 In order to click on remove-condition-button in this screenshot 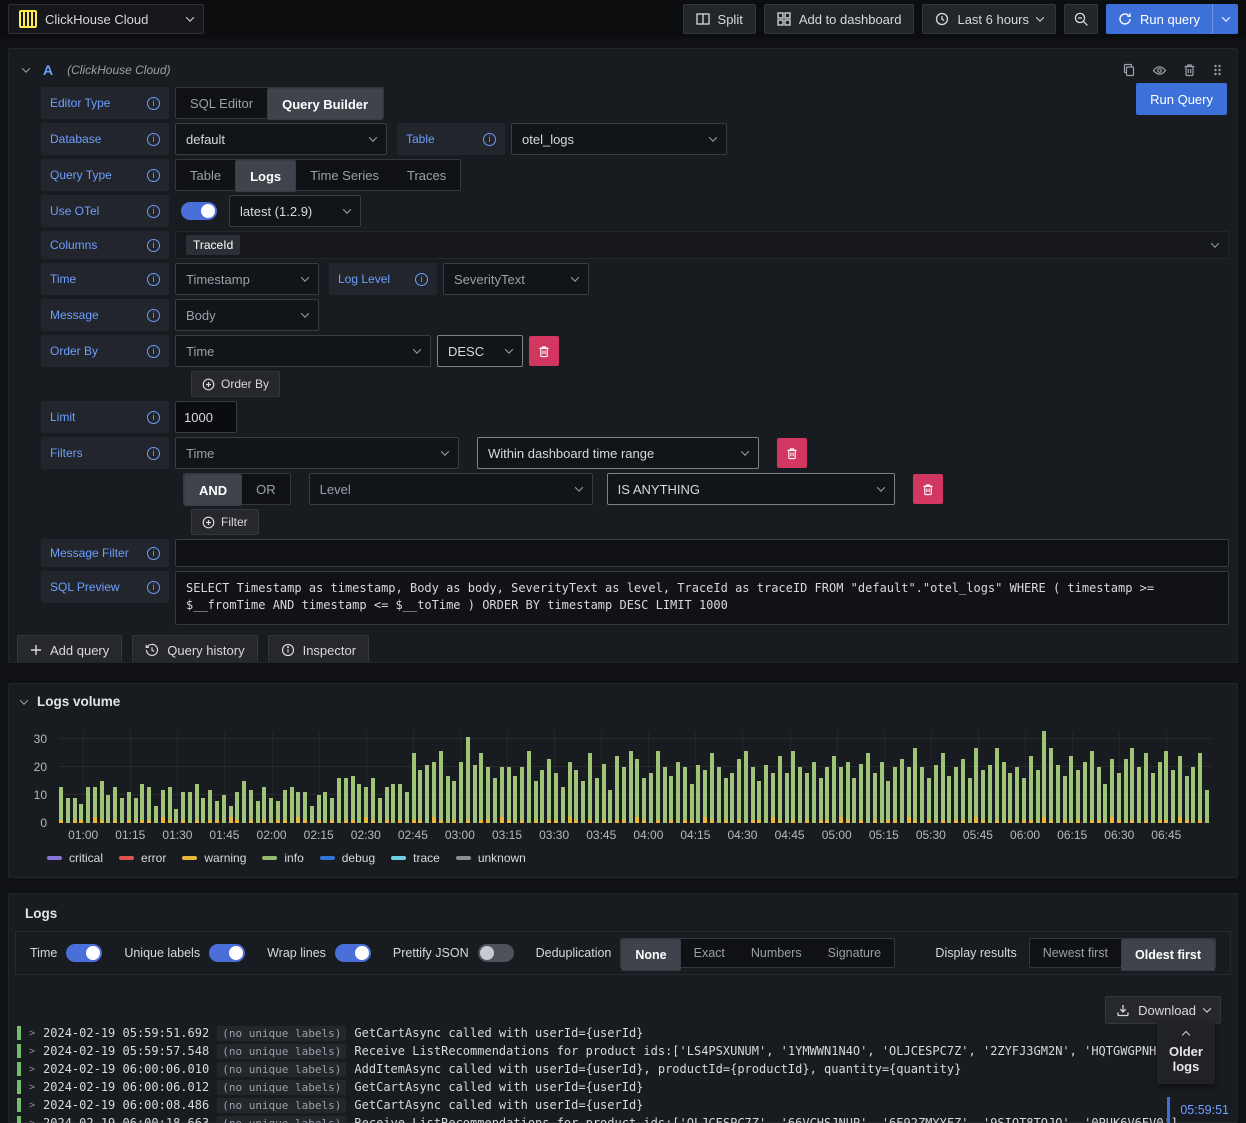, I will do `click(927, 489)`.